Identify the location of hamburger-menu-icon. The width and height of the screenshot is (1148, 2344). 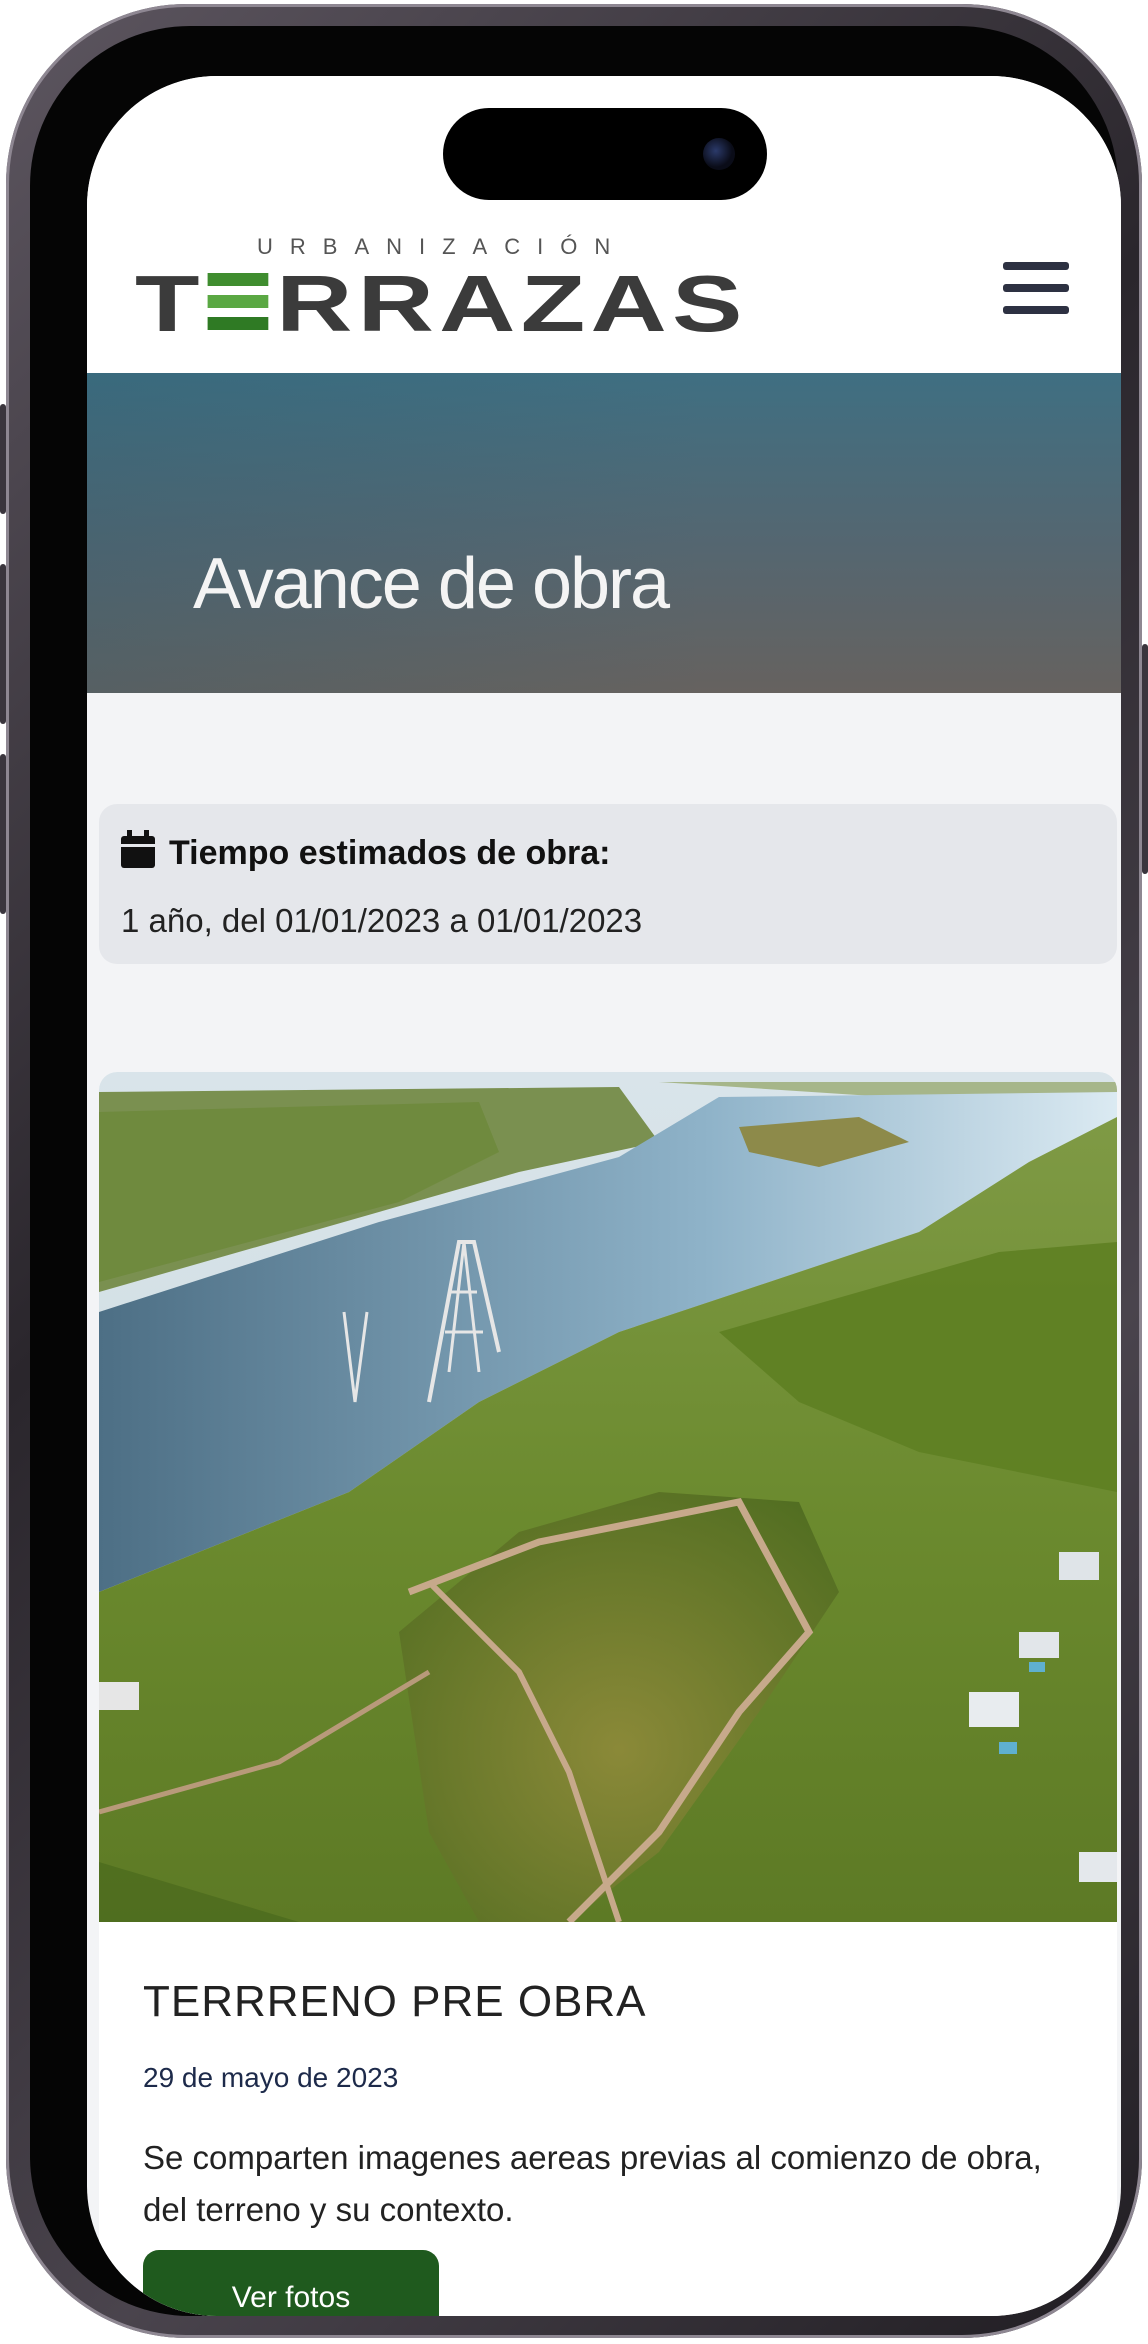
(1036, 290).